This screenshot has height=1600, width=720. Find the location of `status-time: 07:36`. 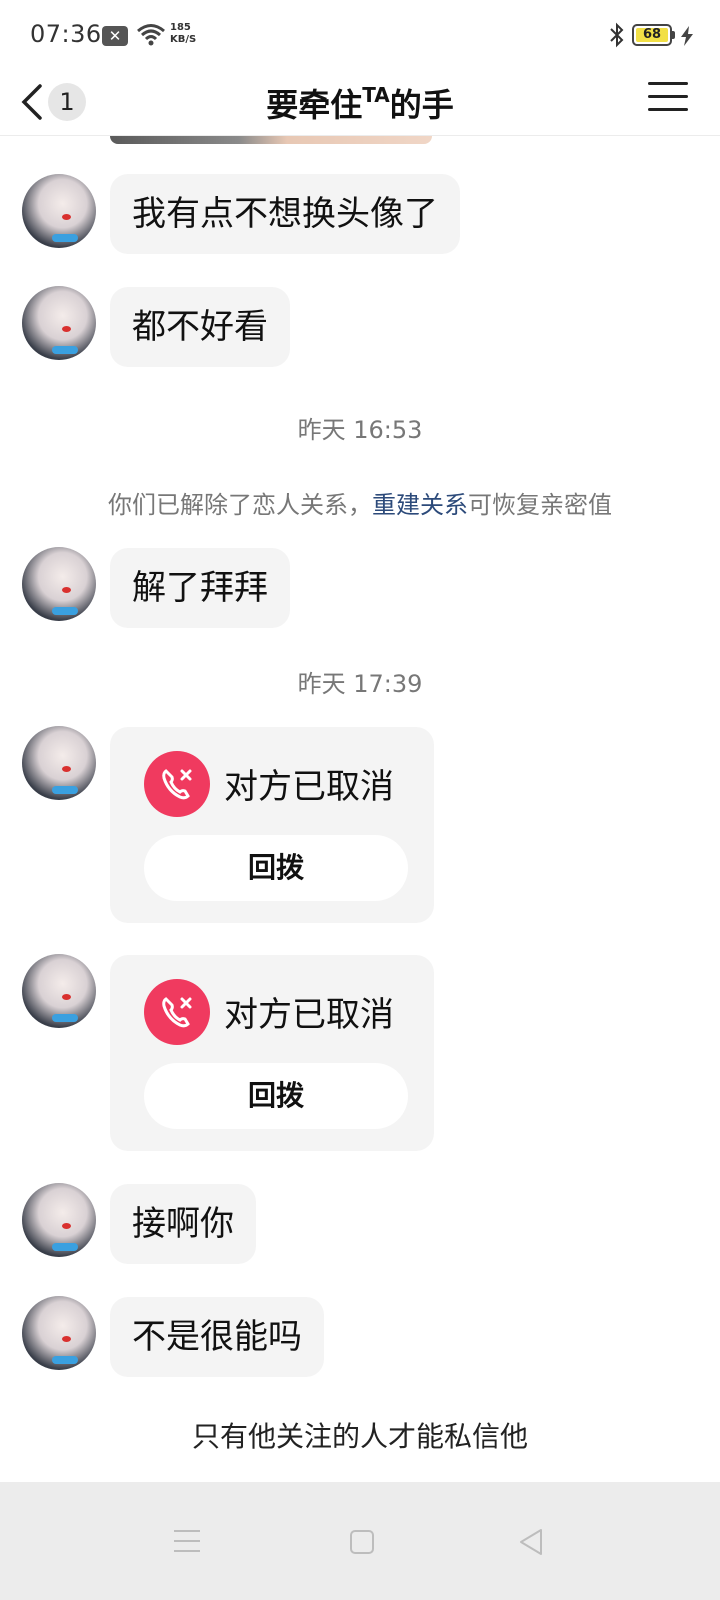

status-time: 07:36 is located at coordinates (66, 34).